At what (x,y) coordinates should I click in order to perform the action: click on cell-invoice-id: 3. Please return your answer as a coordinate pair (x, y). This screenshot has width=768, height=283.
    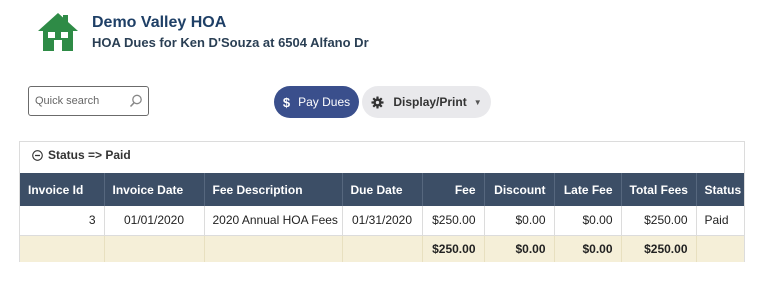
    Looking at the image, I should click on (62, 221).